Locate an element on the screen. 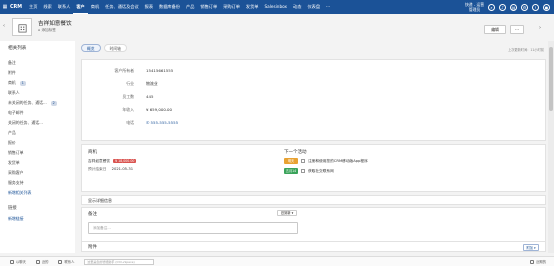  field-label: 行业 is located at coordinates (130, 83).